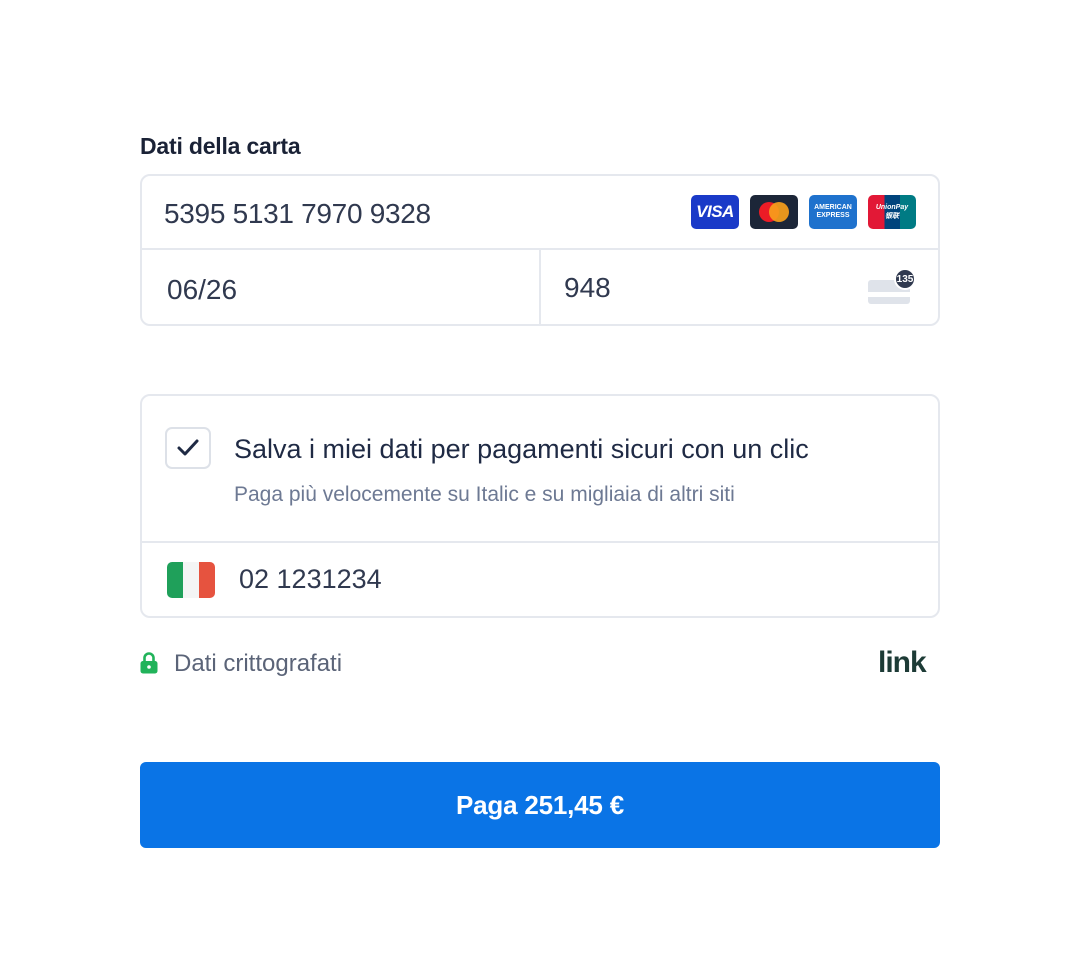 The height and width of the screenshot is (980, 1080). Describe the element at coordinates (540, 665) in the screenshot. I see `secure-row: Dati crittografati link` at that location.